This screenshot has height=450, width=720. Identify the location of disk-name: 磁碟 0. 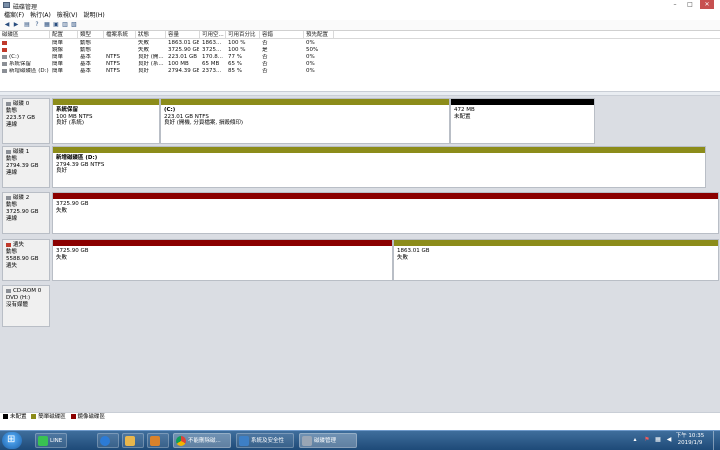
(21, 104).